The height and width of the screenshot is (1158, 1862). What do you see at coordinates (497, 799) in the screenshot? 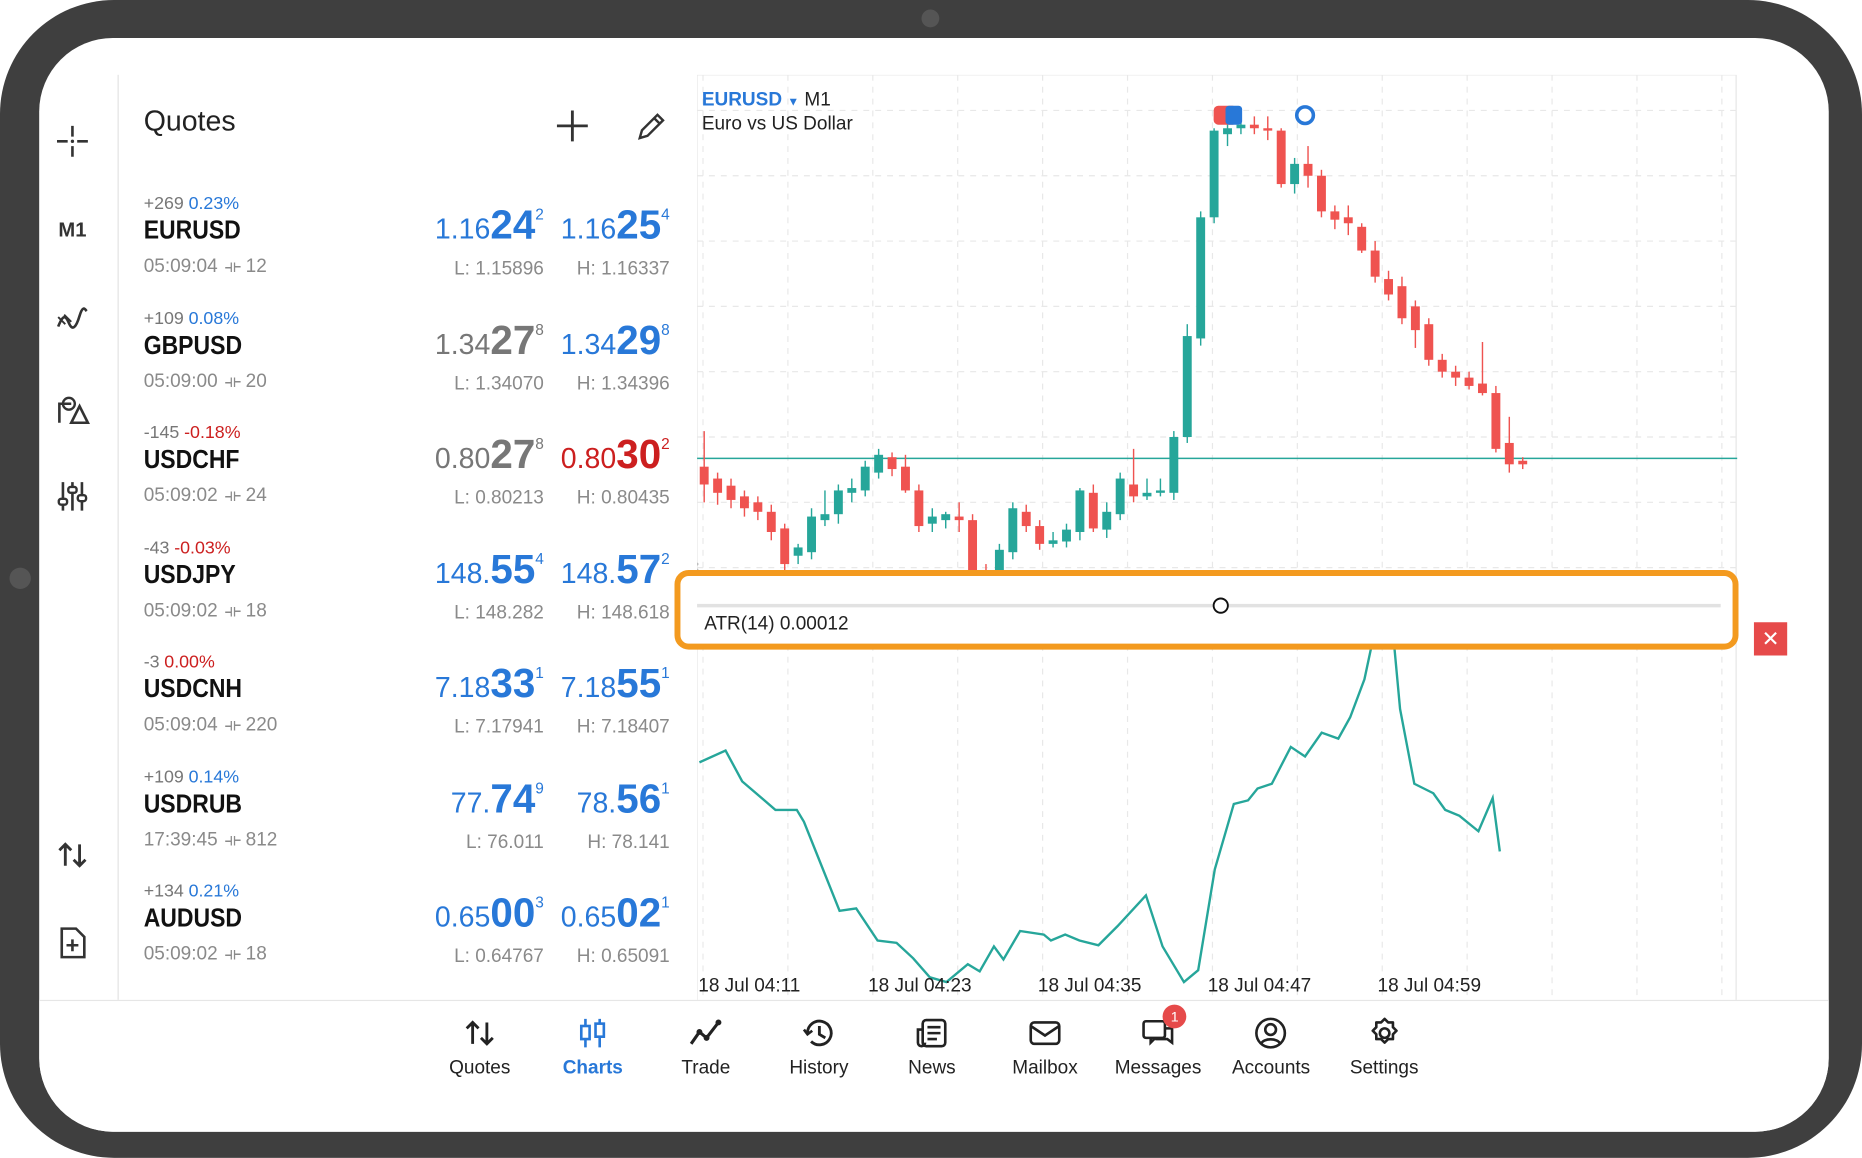
I see `bid-price: 77.749` at bounding box center [497, 799].